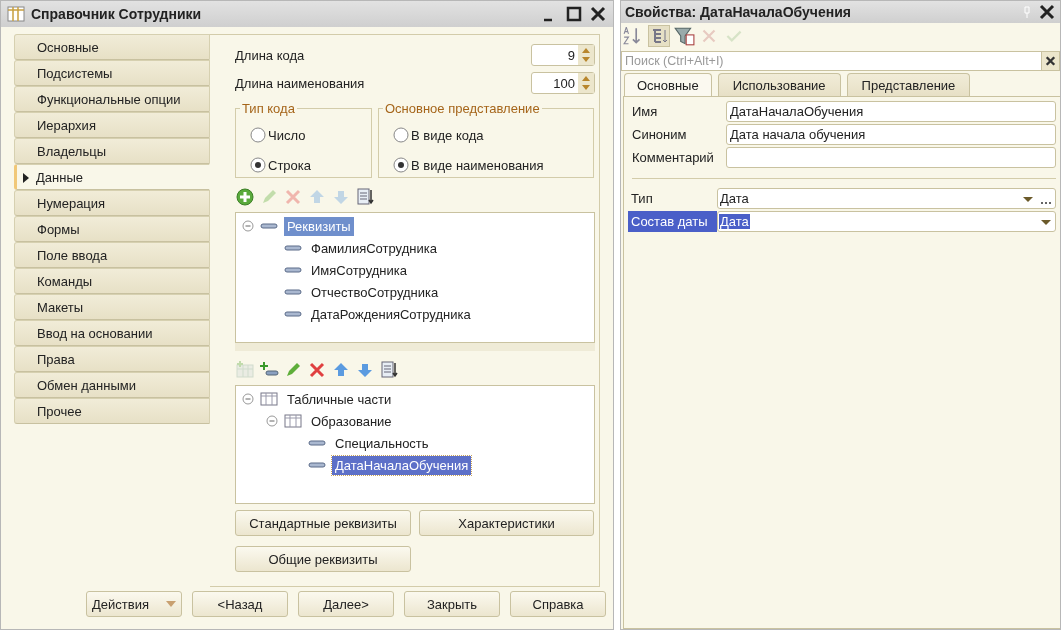 The image size is (1061, 632). What do you see at coordinates (270, 55) in the screenshot?
I see `field-label: Длина кода` at bounding box center [270, 55].